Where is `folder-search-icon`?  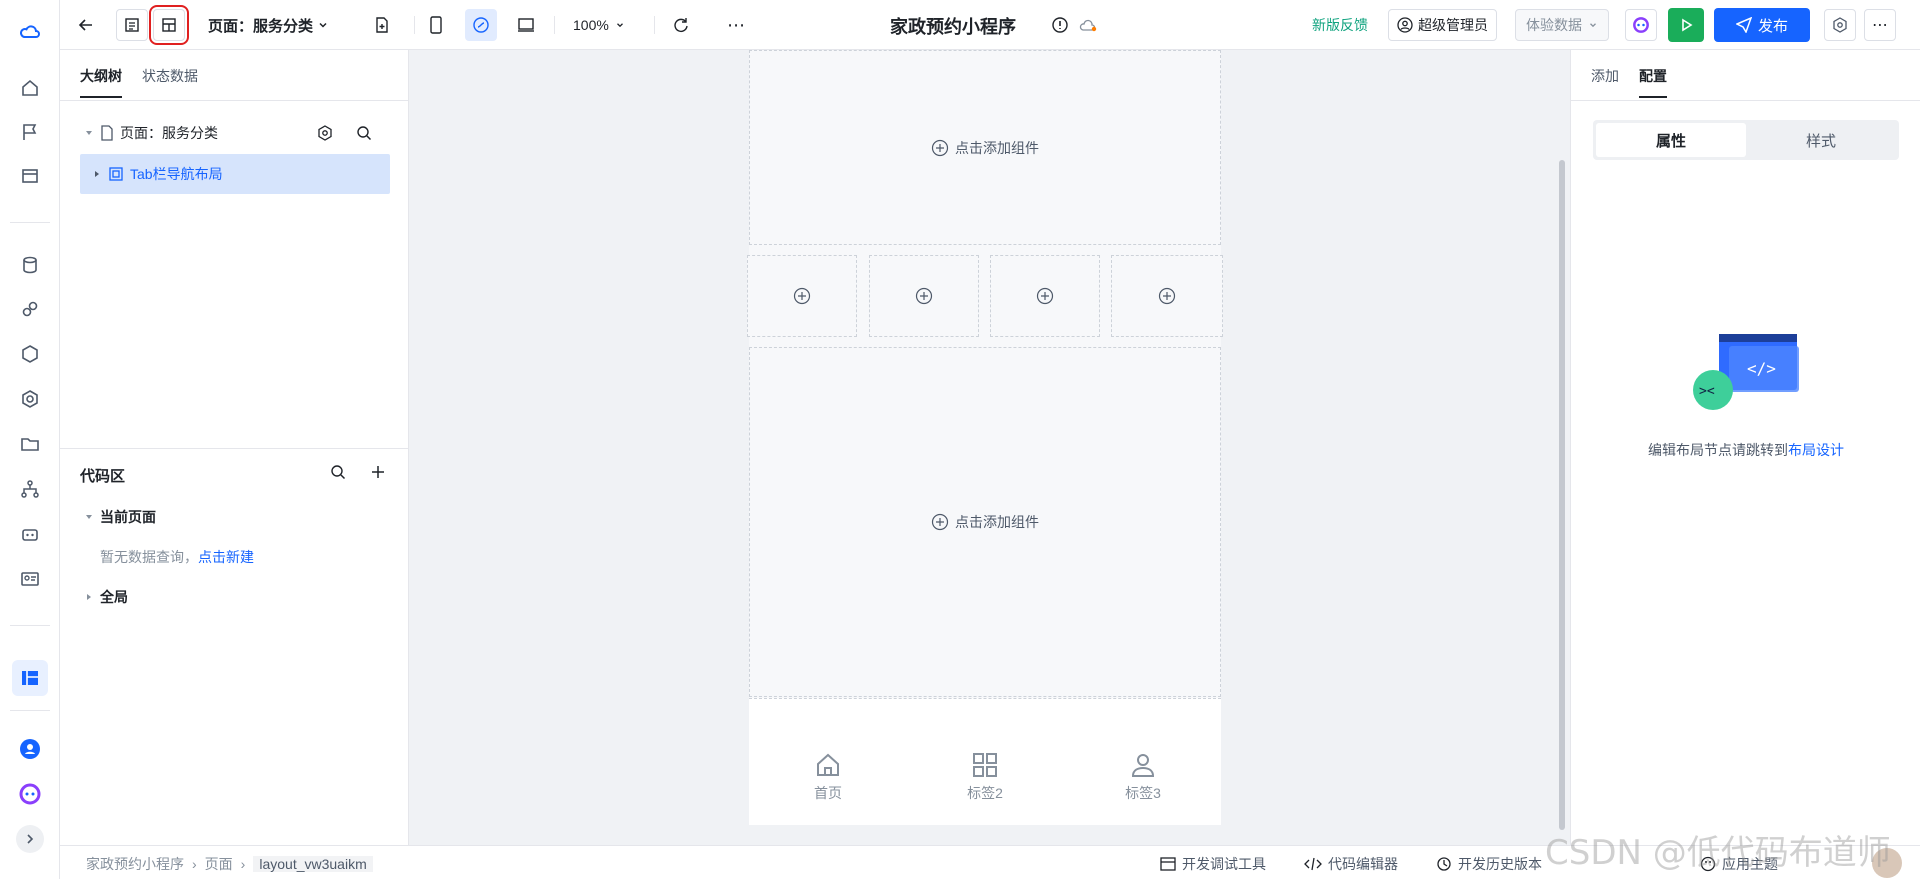 folder-search-icon is located at coordinates (30, 444).